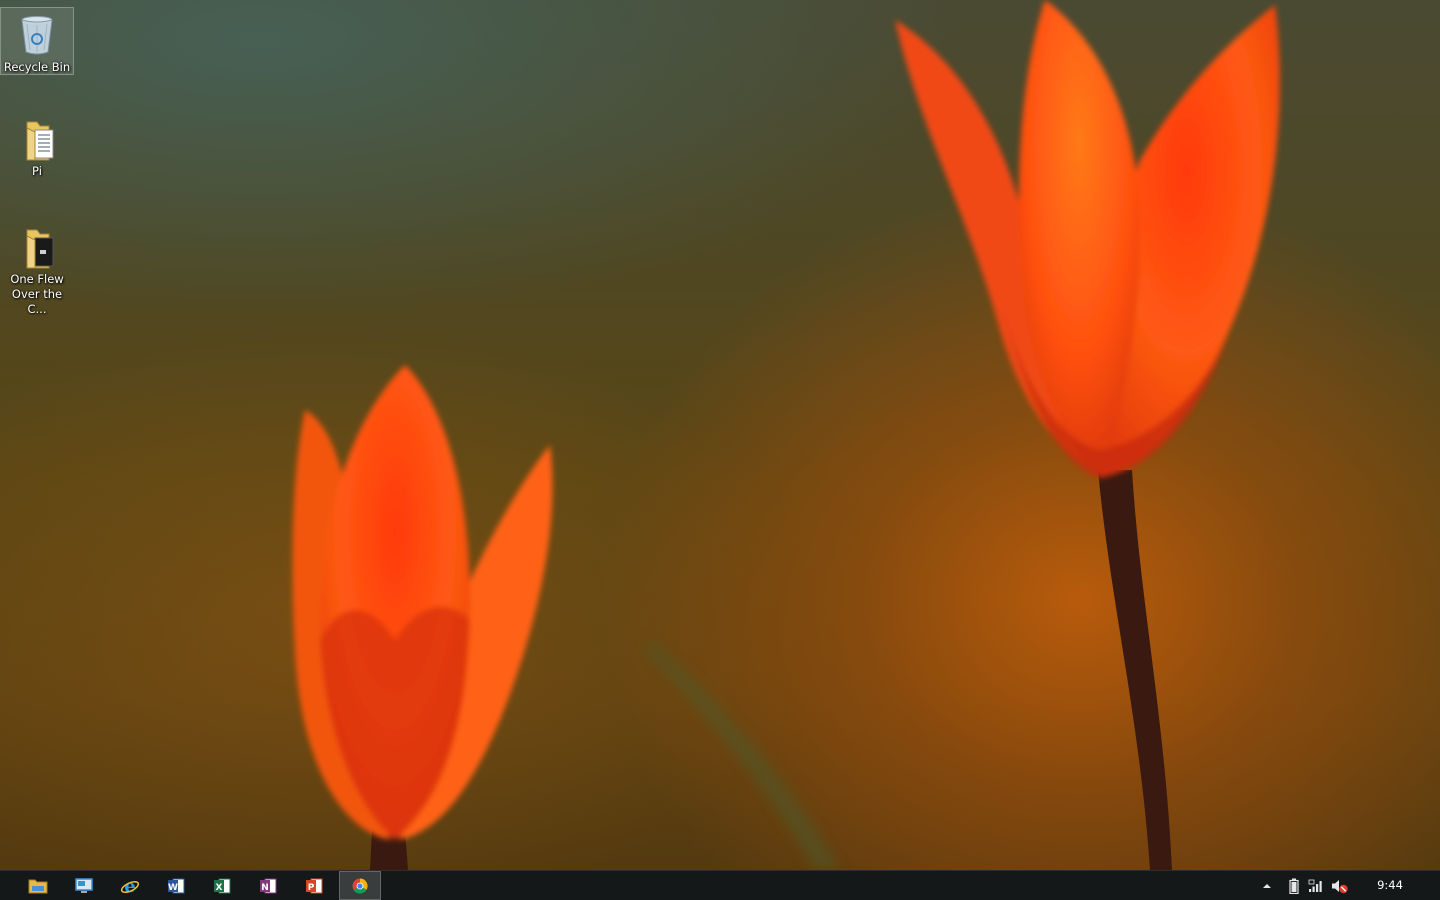 The image size is (1440, 900). I want to click on onenote-icon: N, so click(268, 885).